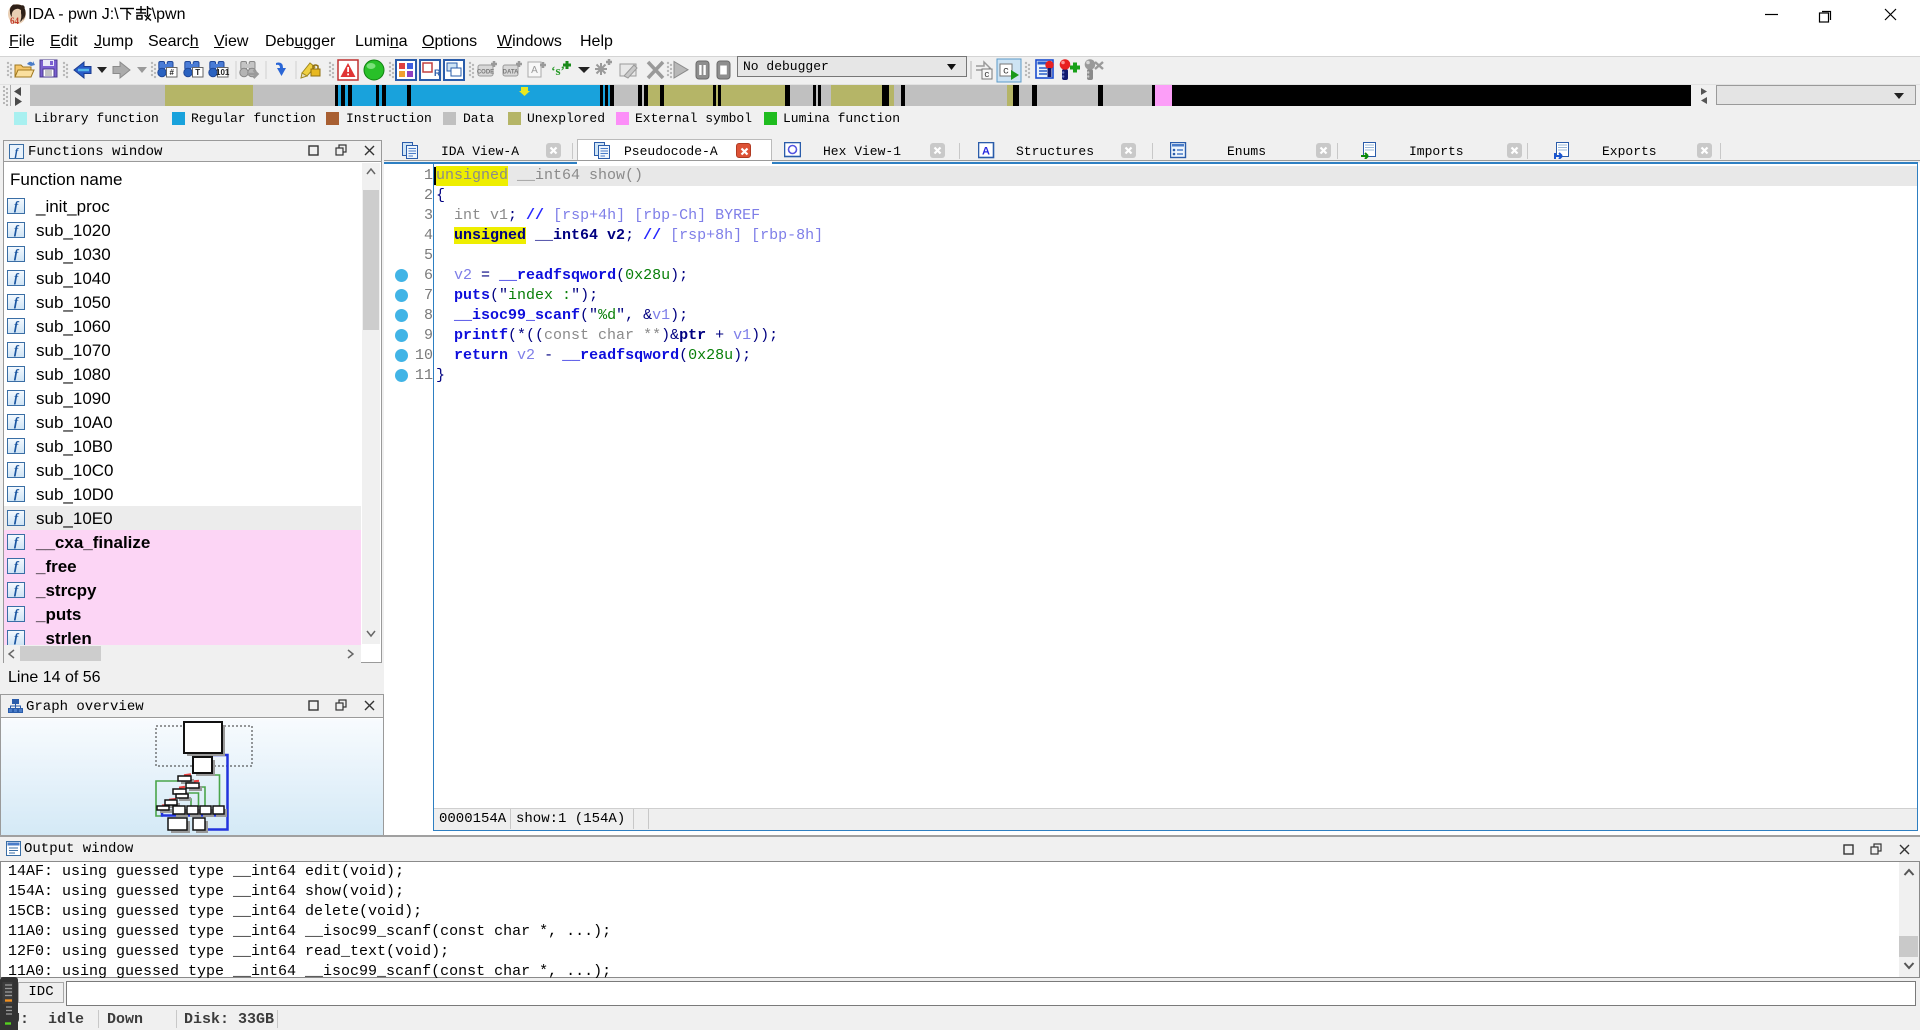 The width and height of the screenshot is (1920, 1030). I want to click on svg-text: T, so click(197, 72).